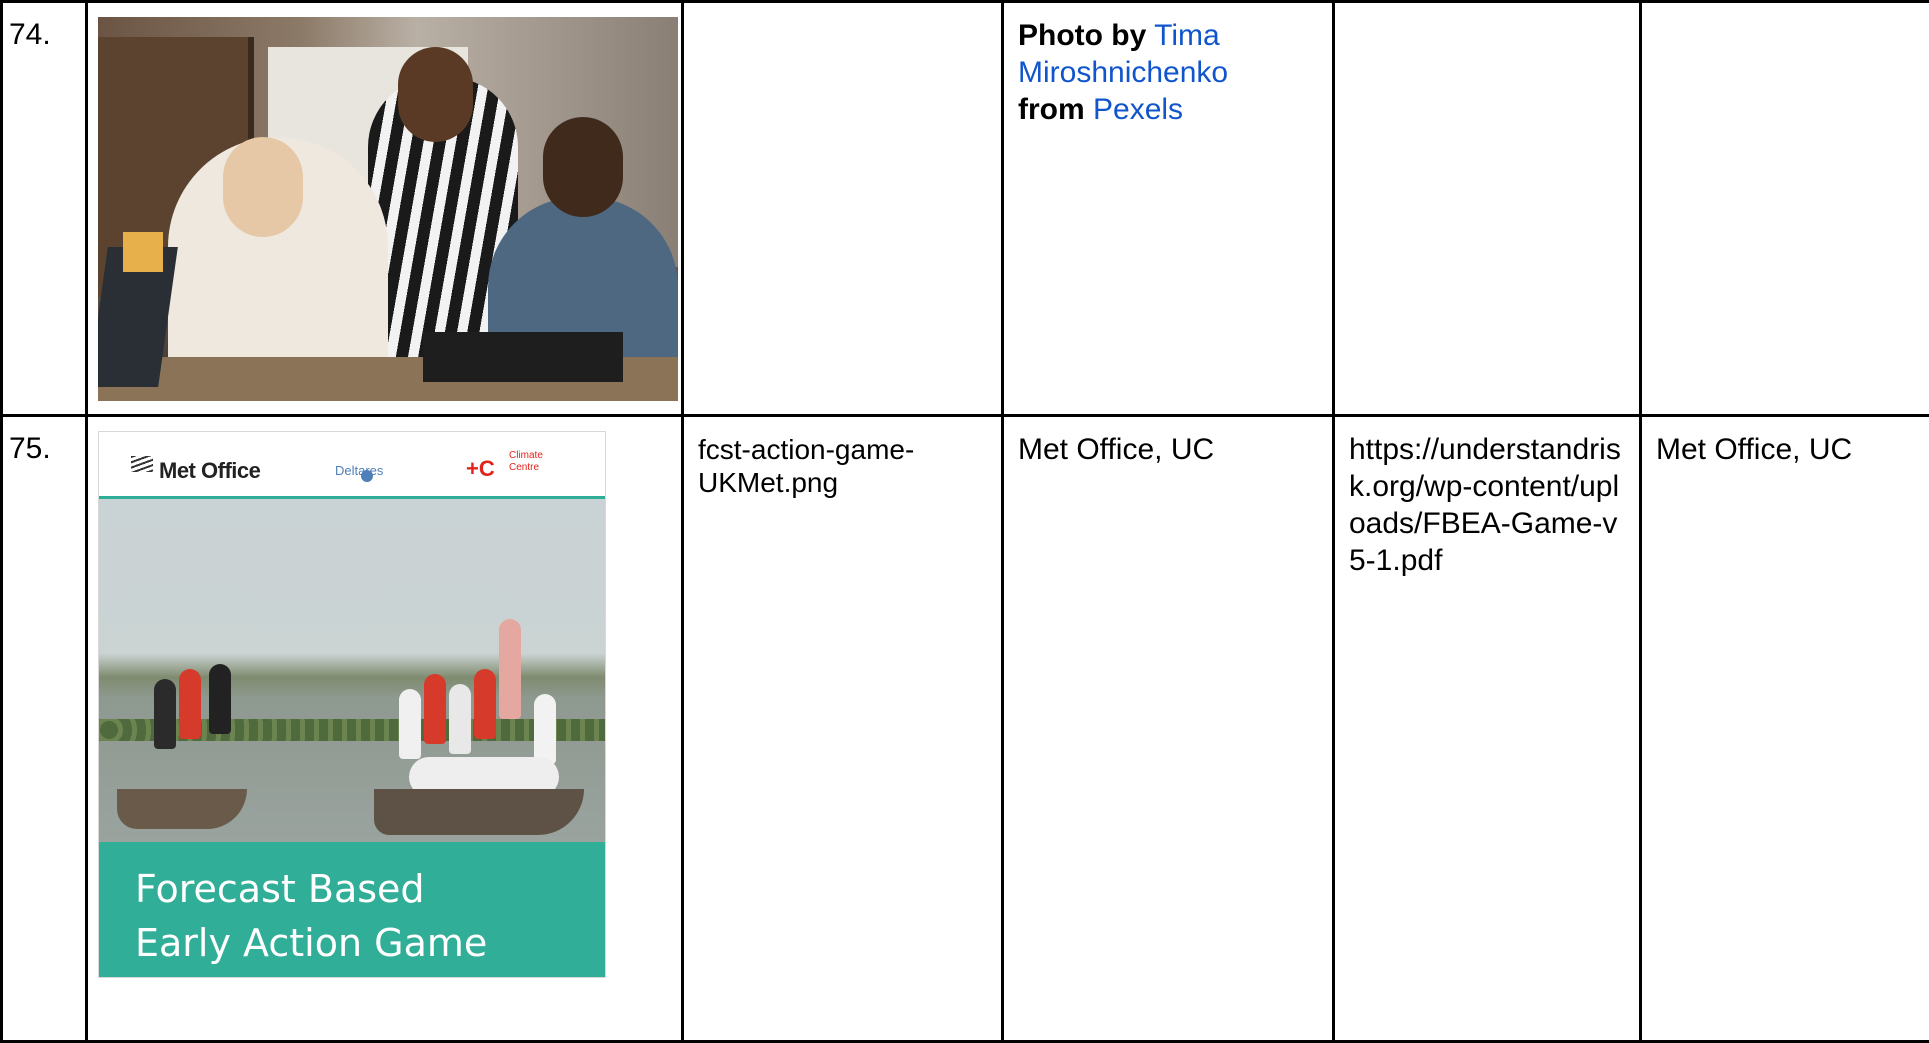 The image size is (1929, 1043). I want to click on from-label: from, so click(1051, 109).